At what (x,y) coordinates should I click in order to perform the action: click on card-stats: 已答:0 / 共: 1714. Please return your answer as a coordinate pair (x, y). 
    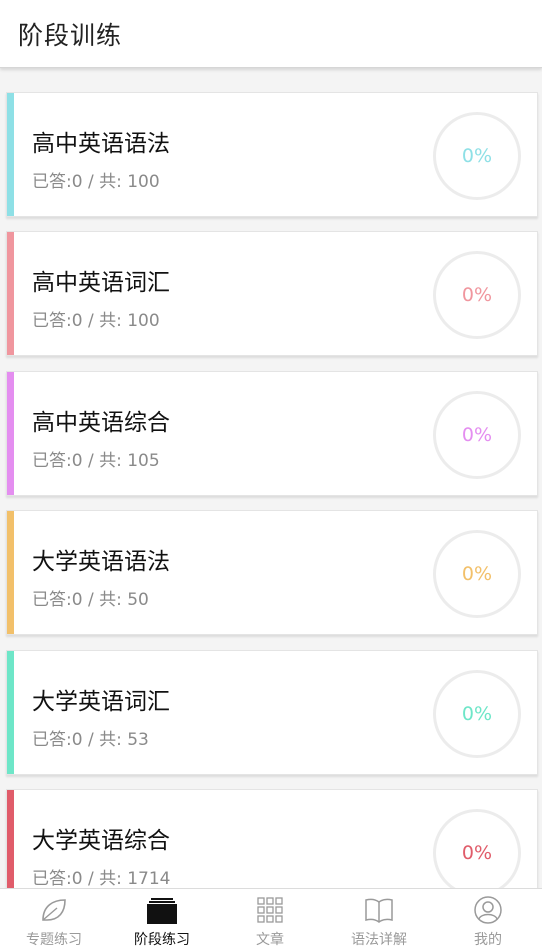
    Looking at the image, I should click on (101, 878).